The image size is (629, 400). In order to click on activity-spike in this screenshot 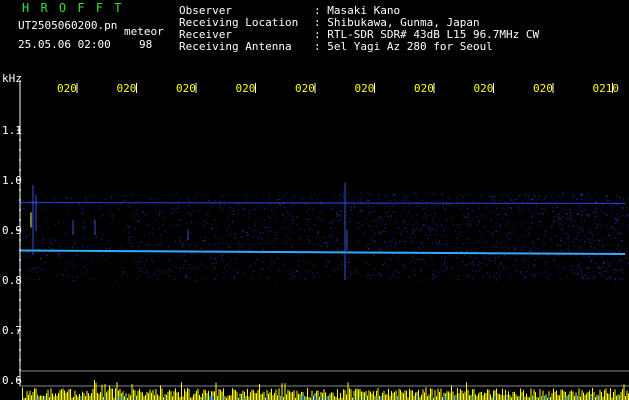, I will do `click(94, 390)`.